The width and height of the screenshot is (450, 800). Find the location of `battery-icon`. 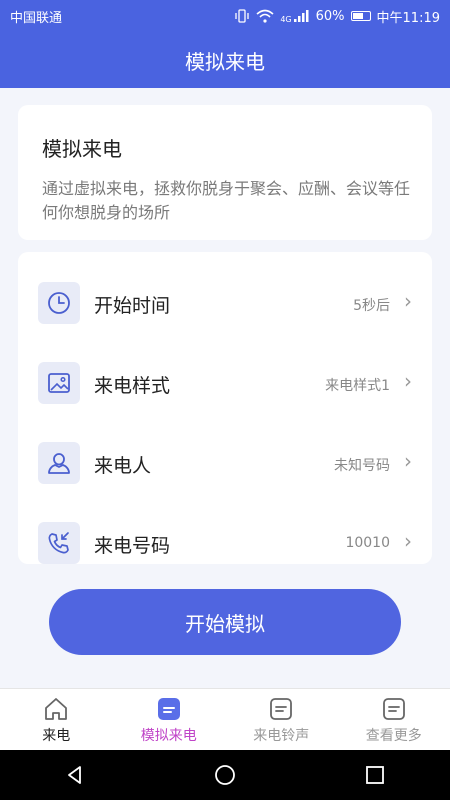

battery-icon is located at coordinates (360, 16).